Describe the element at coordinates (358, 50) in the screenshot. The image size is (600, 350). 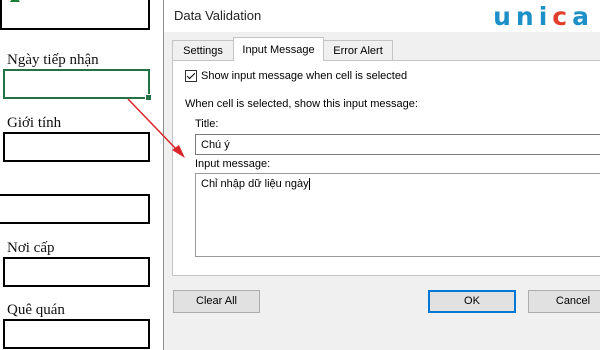
I see `tab-error-alert: Error Alert` at that location.